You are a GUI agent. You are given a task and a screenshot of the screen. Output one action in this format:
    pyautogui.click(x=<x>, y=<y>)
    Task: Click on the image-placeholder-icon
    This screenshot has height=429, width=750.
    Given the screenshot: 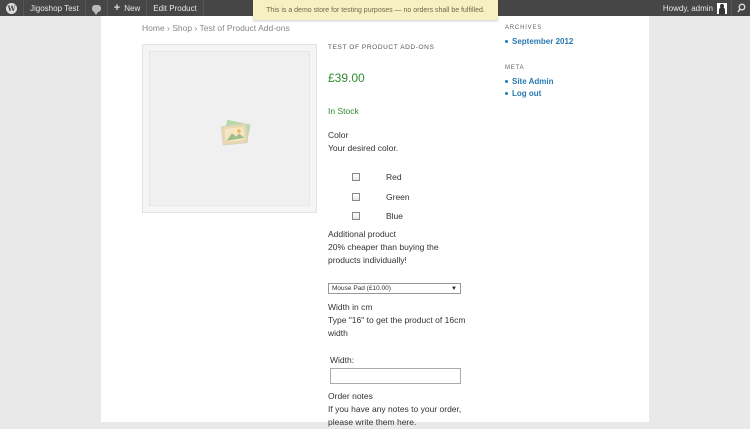 What is the action you would take?
    pyautogui.click(x=235, y=133)
    